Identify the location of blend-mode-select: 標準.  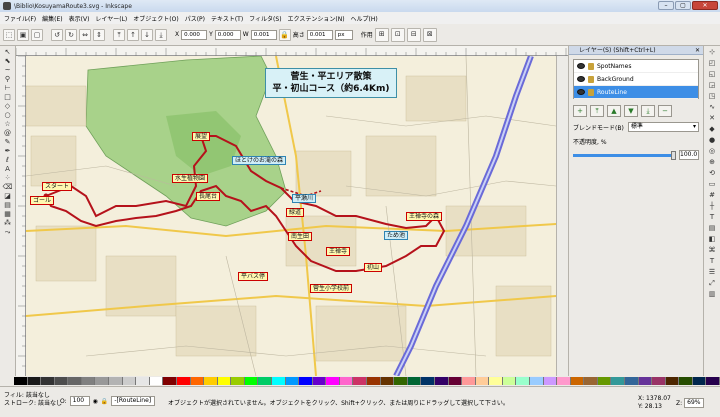
(663, 127).